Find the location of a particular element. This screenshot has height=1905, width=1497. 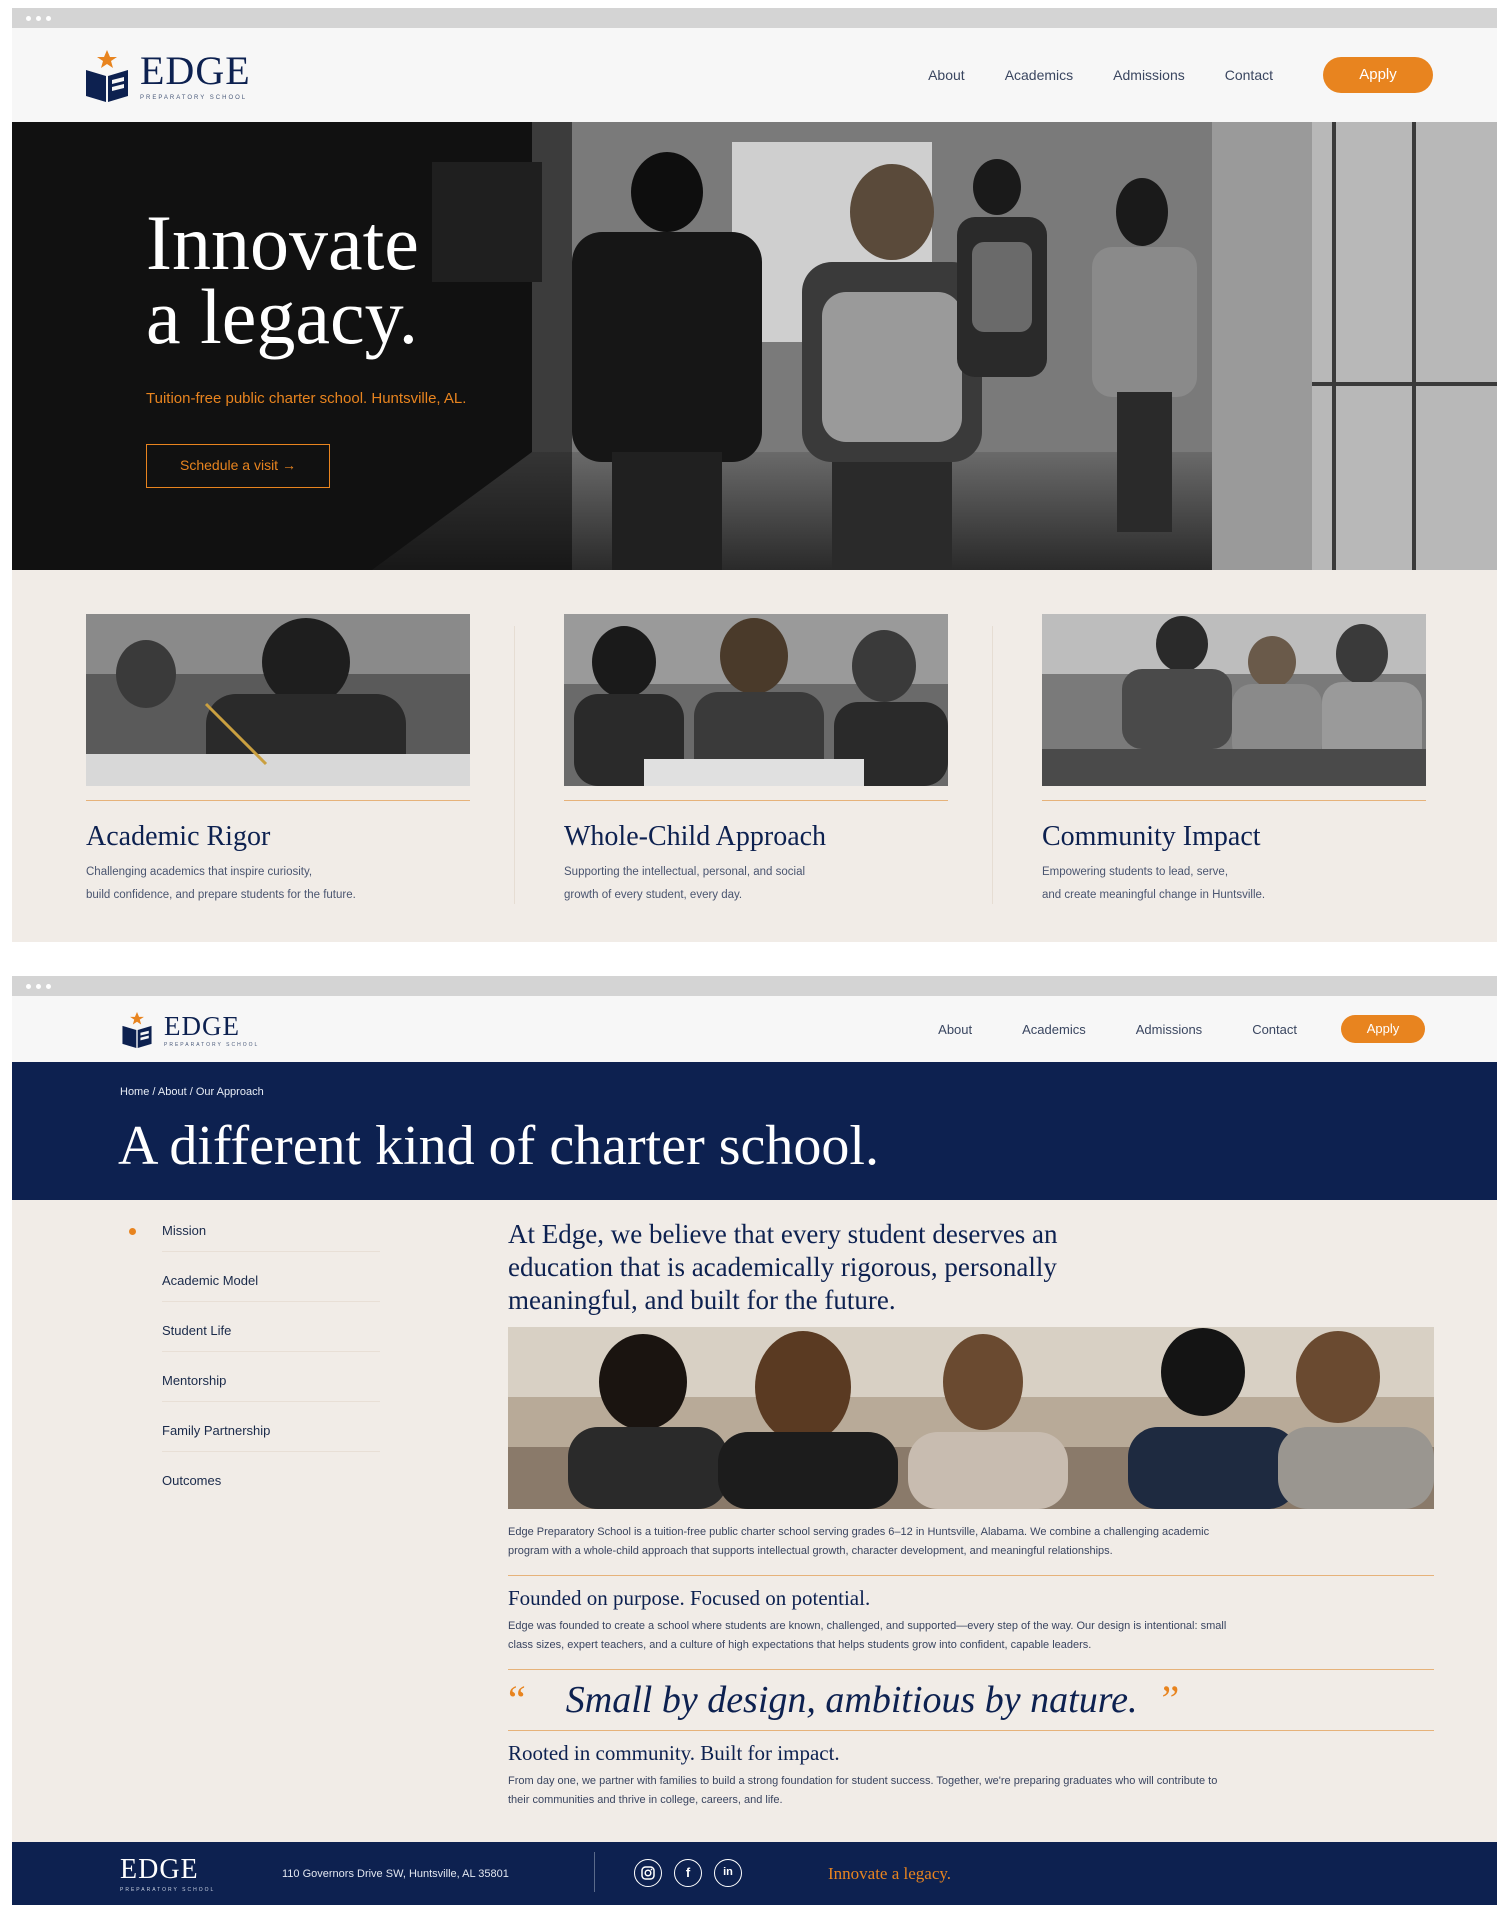

card-title: Community Impact is located at coordinates (1151, 836).